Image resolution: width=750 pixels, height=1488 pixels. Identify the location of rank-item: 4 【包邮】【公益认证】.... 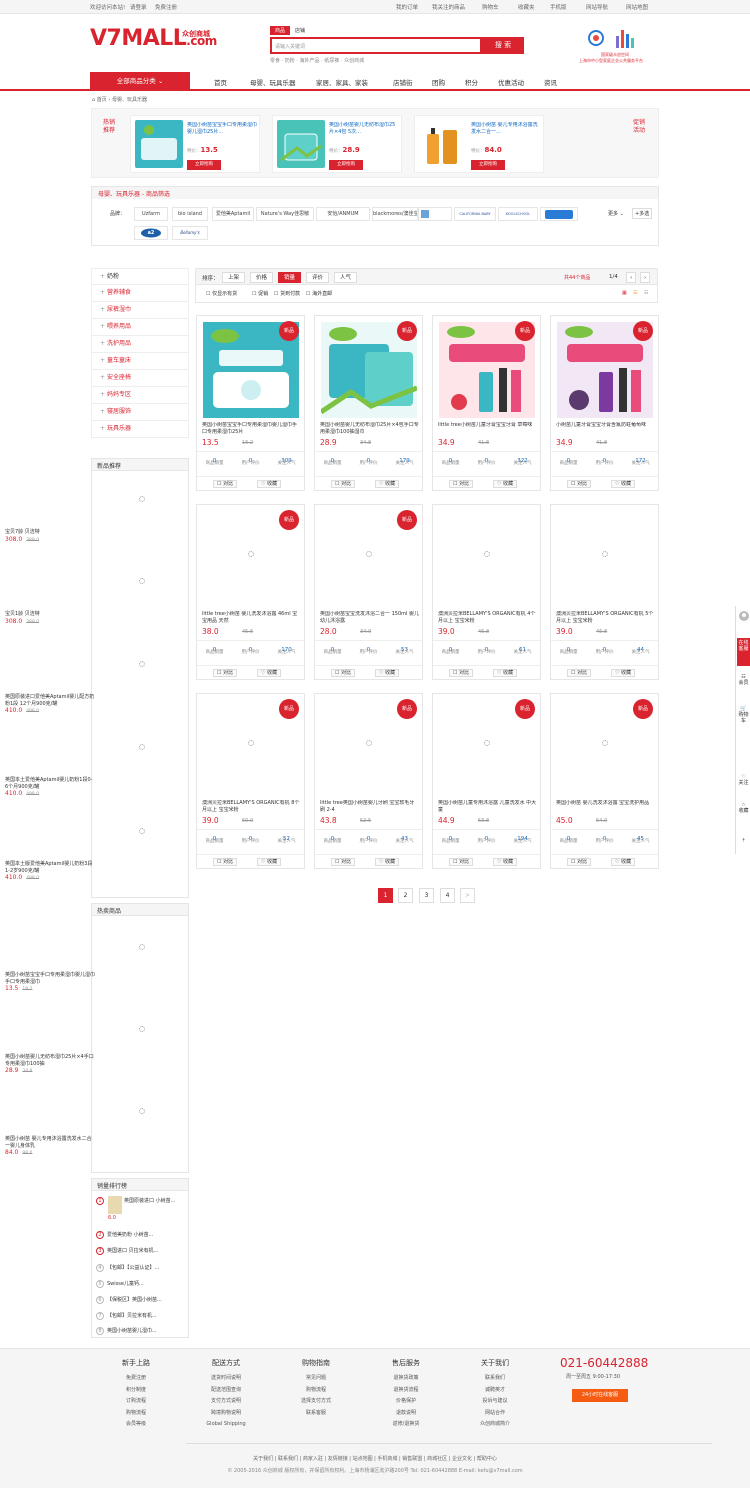
(127, 1268).